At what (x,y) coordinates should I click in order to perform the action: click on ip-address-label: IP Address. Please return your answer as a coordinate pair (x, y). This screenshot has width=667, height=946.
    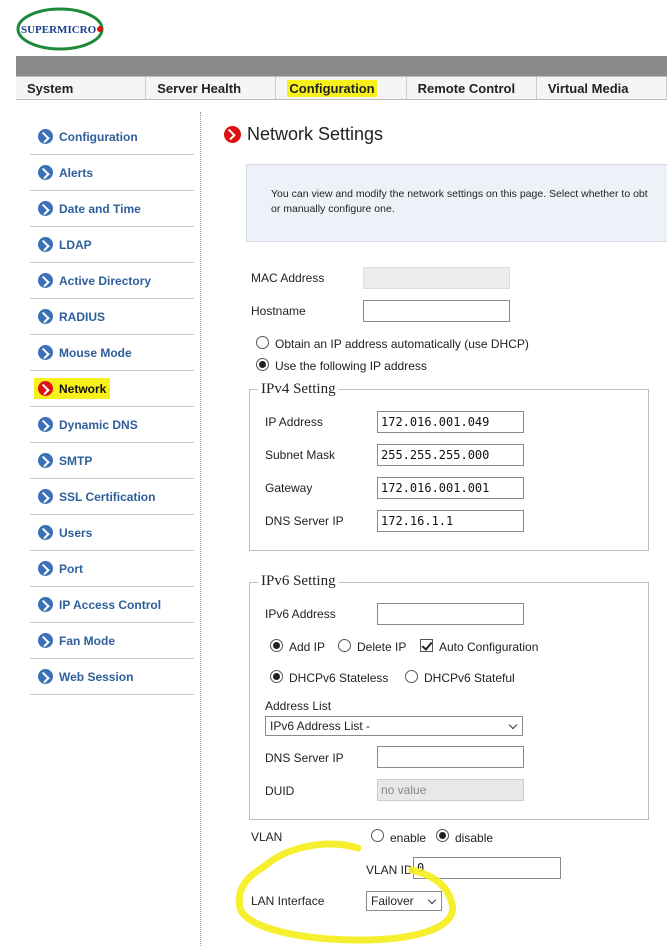
    Looking at the image, I should click on (294, 422).